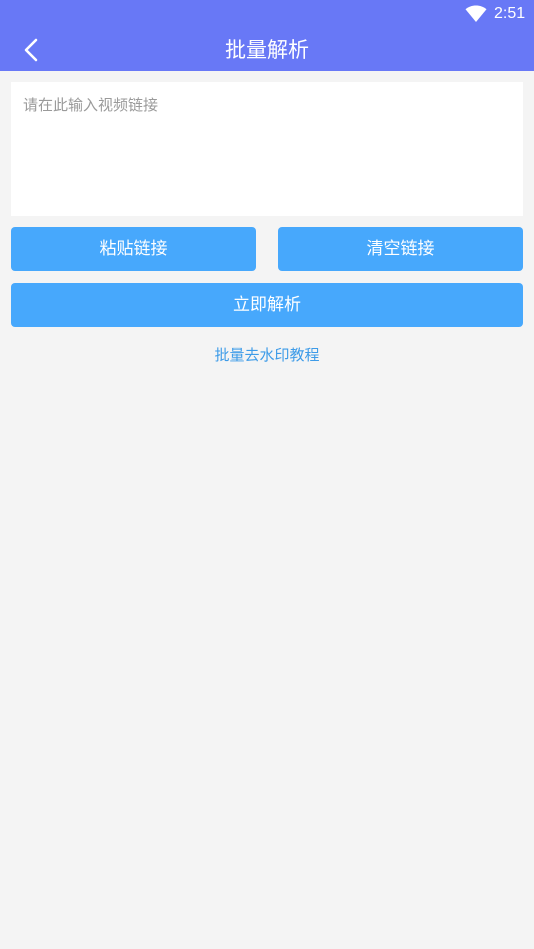 The image size is (534, 949). What do you see at coordinates (267, 355) in the screenshot?
I see `watermark-tutorial-link: 批量去水印教程` at bounding box center [267, 355].